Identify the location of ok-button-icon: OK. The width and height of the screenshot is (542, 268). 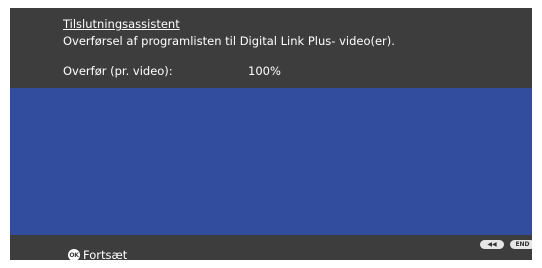
(74, 254).